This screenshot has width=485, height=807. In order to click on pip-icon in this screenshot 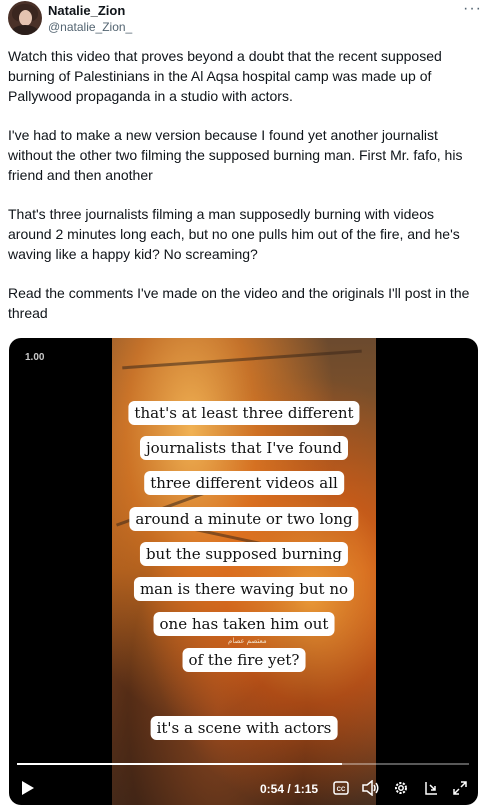, I will do `click(431, 788)`.